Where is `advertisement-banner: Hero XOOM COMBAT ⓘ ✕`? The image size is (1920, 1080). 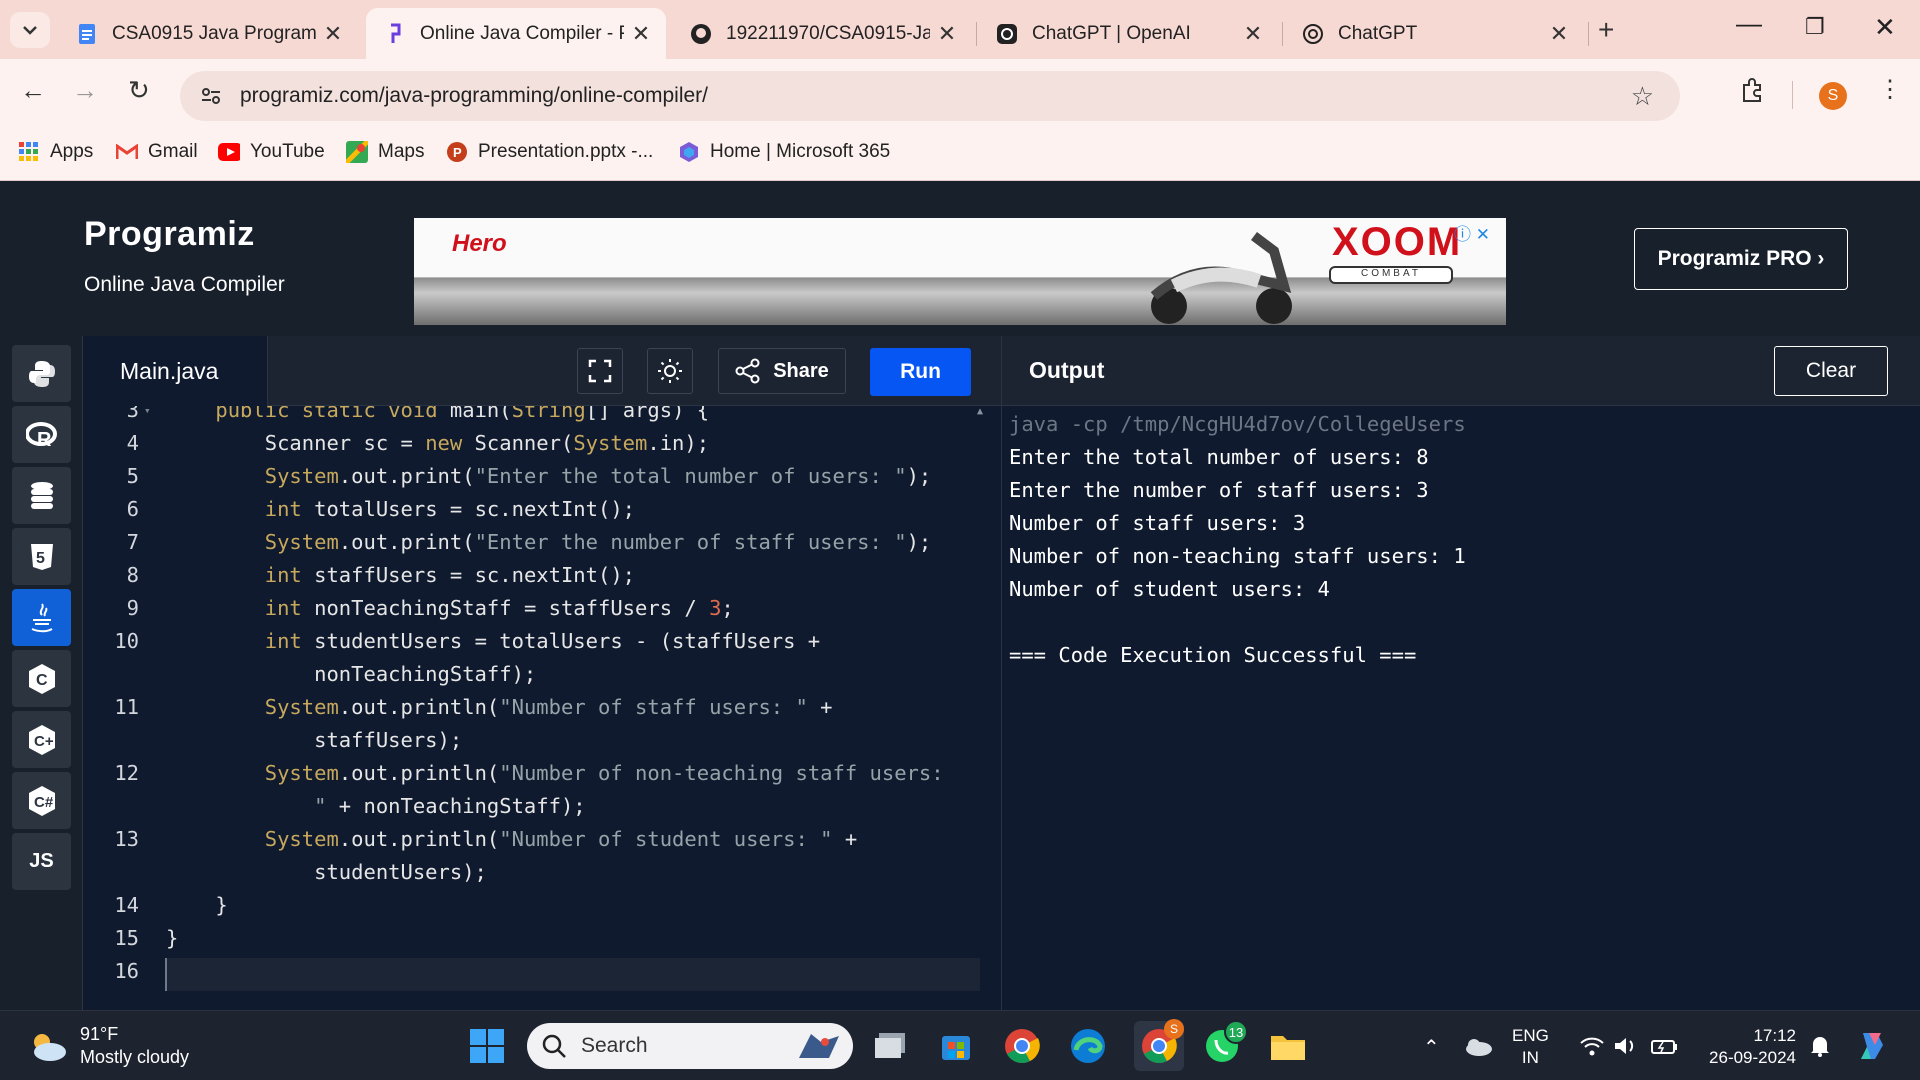
advertisement-banner: Hero XOOM COMBAT ⓘ ✕ is located at coordinates (960, 271).